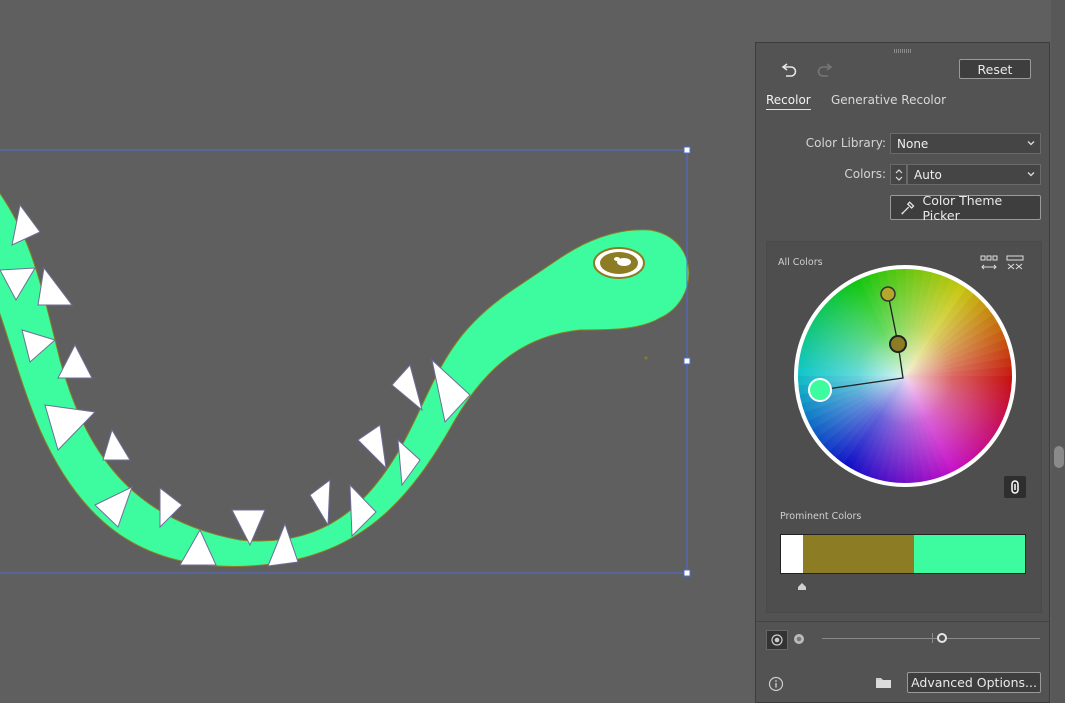 This screenshot has width=1065, height=703. I want to click on vertical-scrollbar, so click(1058, 351).